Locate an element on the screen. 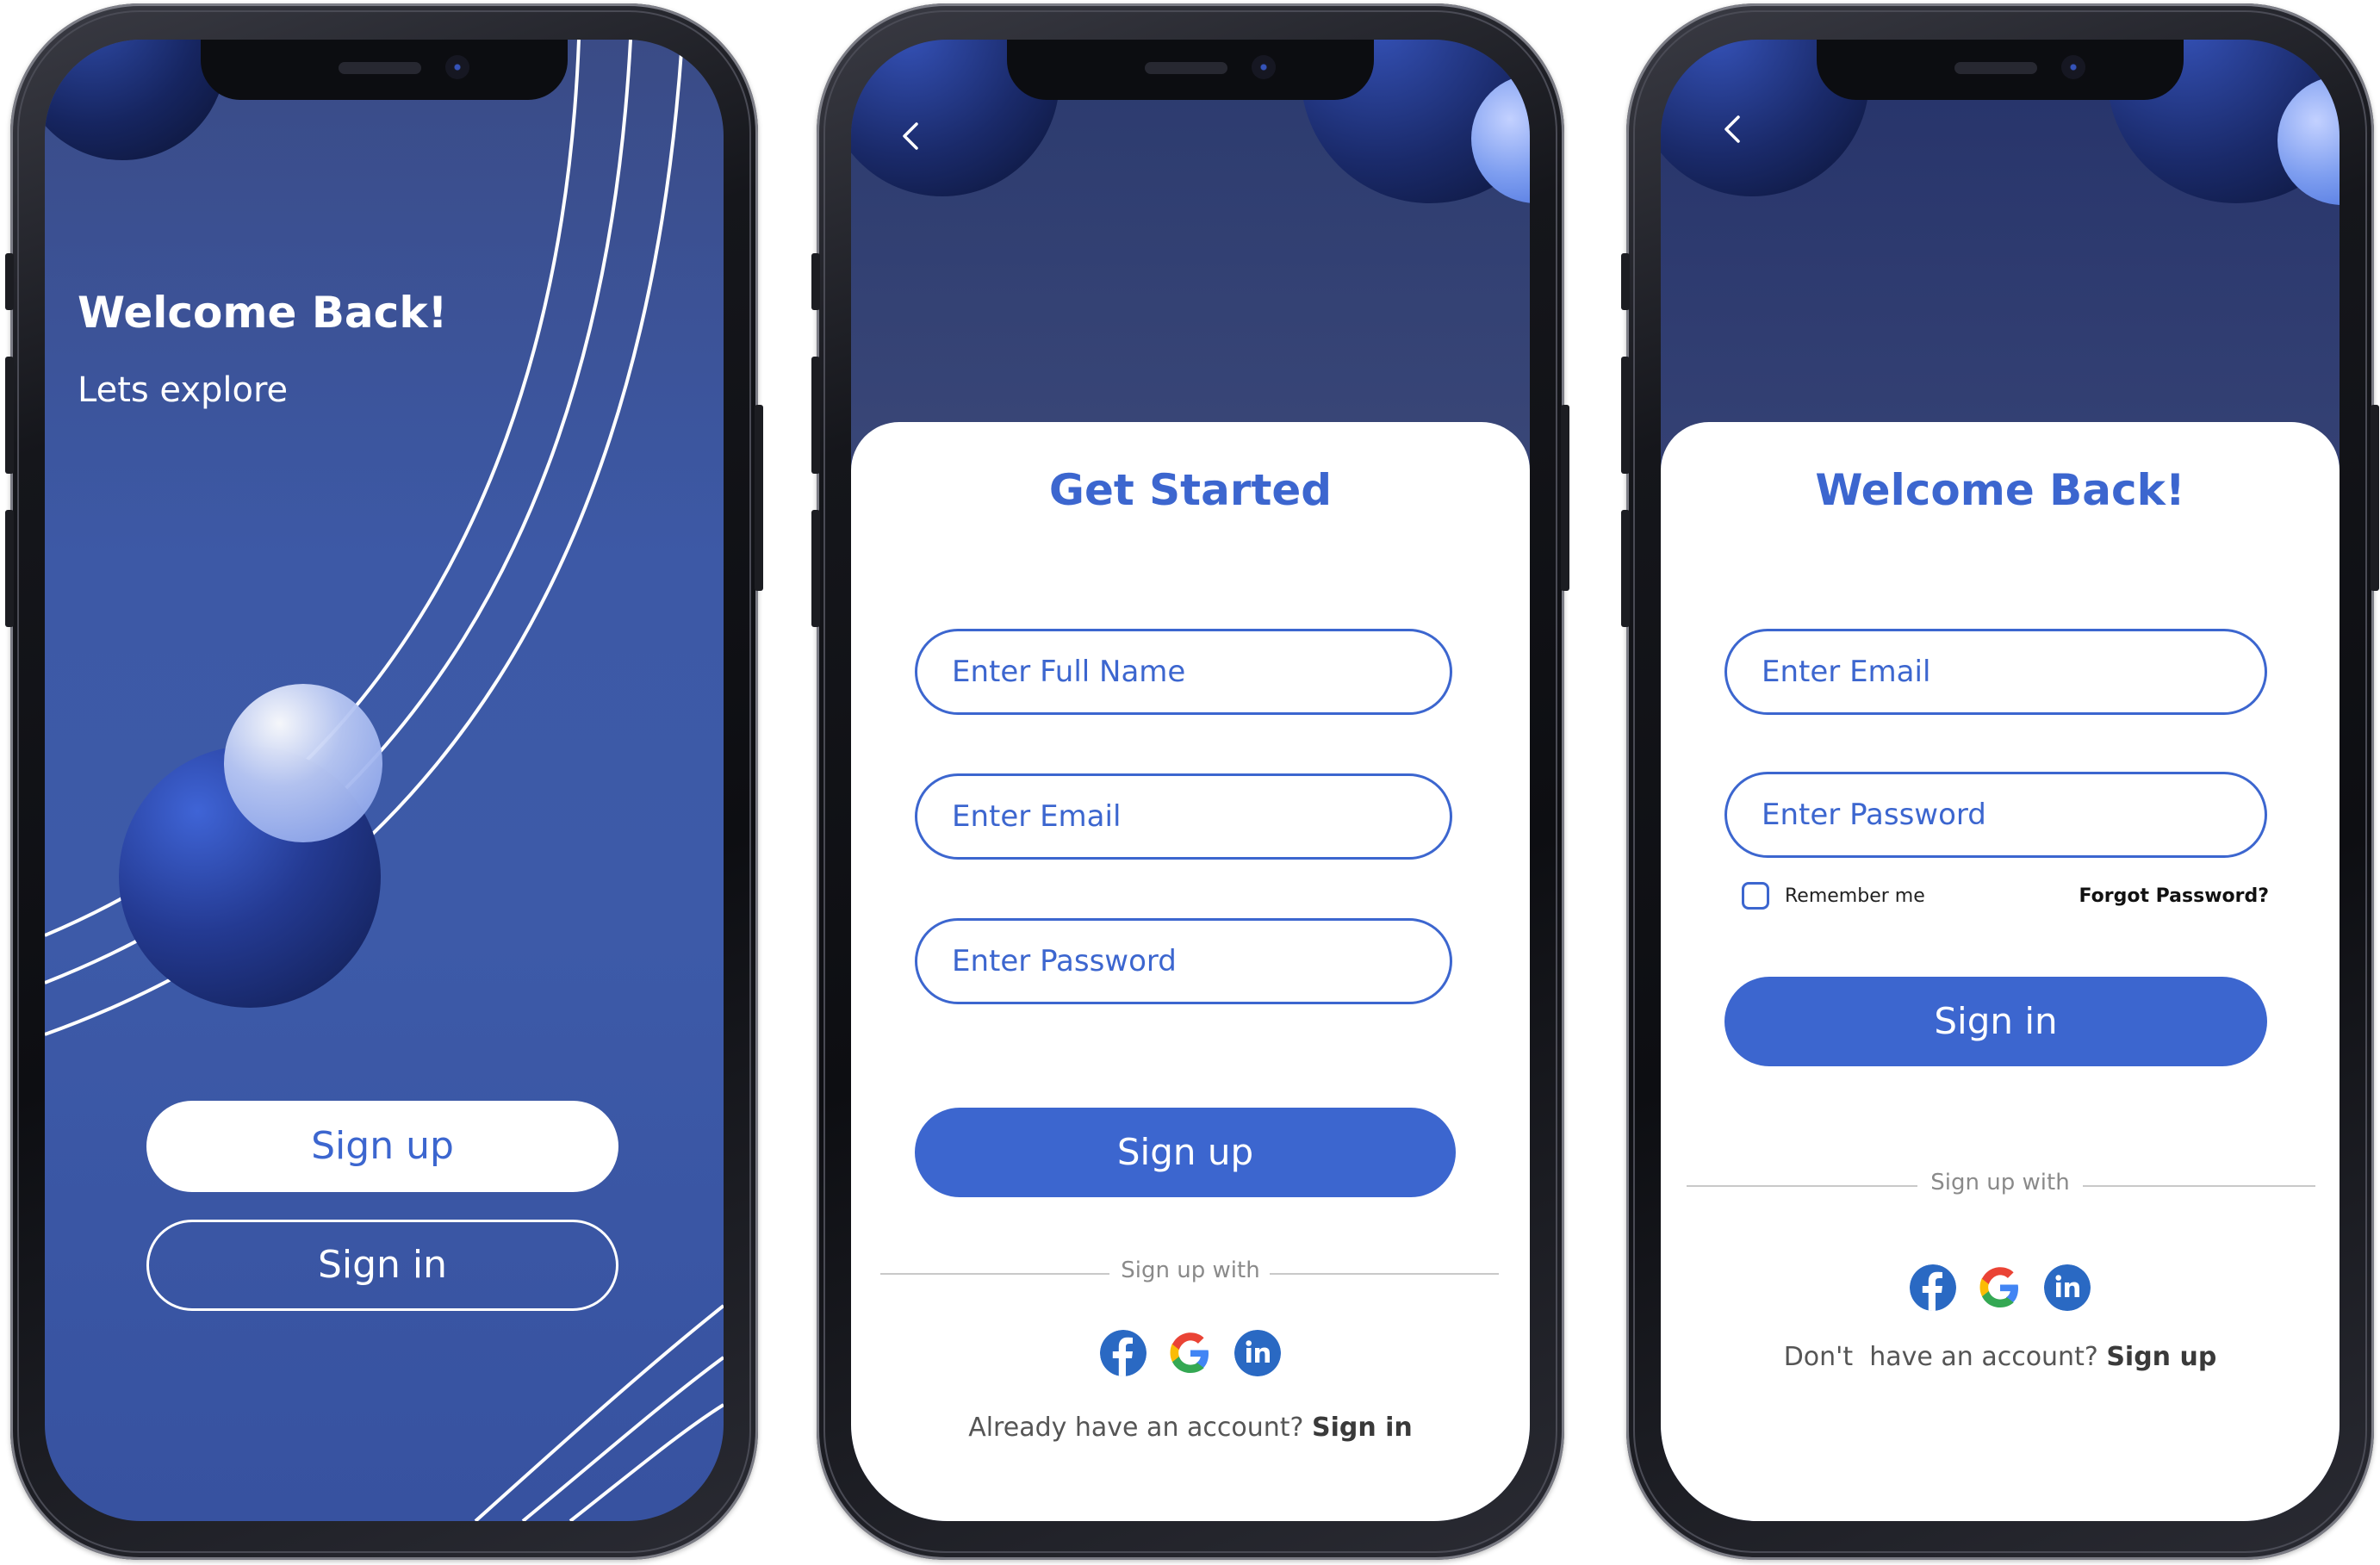  signin-submit-button: Sign in is located at coordinates (1996, 1021).